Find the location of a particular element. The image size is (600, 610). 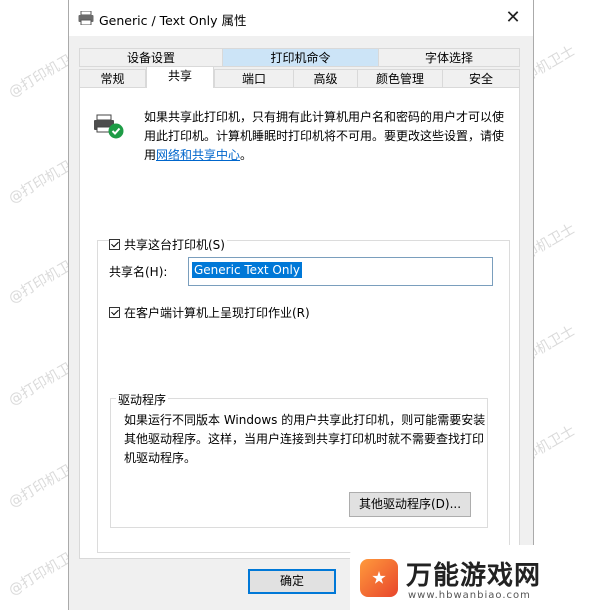

share-name-label: 共享名(H): is located at coordinates (138, 272).